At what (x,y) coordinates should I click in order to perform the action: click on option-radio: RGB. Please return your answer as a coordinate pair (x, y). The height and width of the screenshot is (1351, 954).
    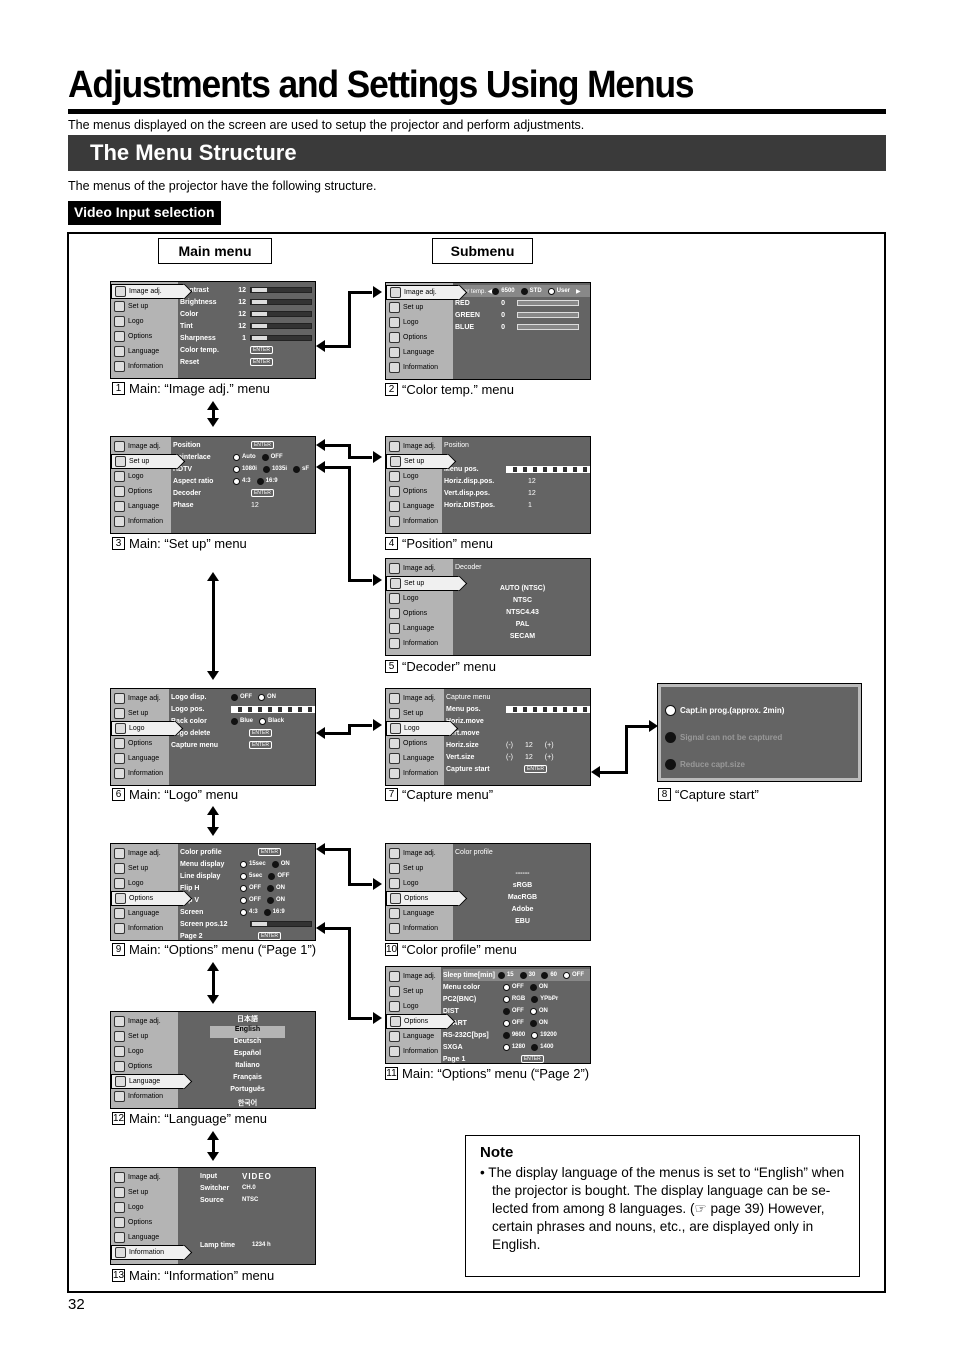
    Looking at the image, I should click on (513, 999).